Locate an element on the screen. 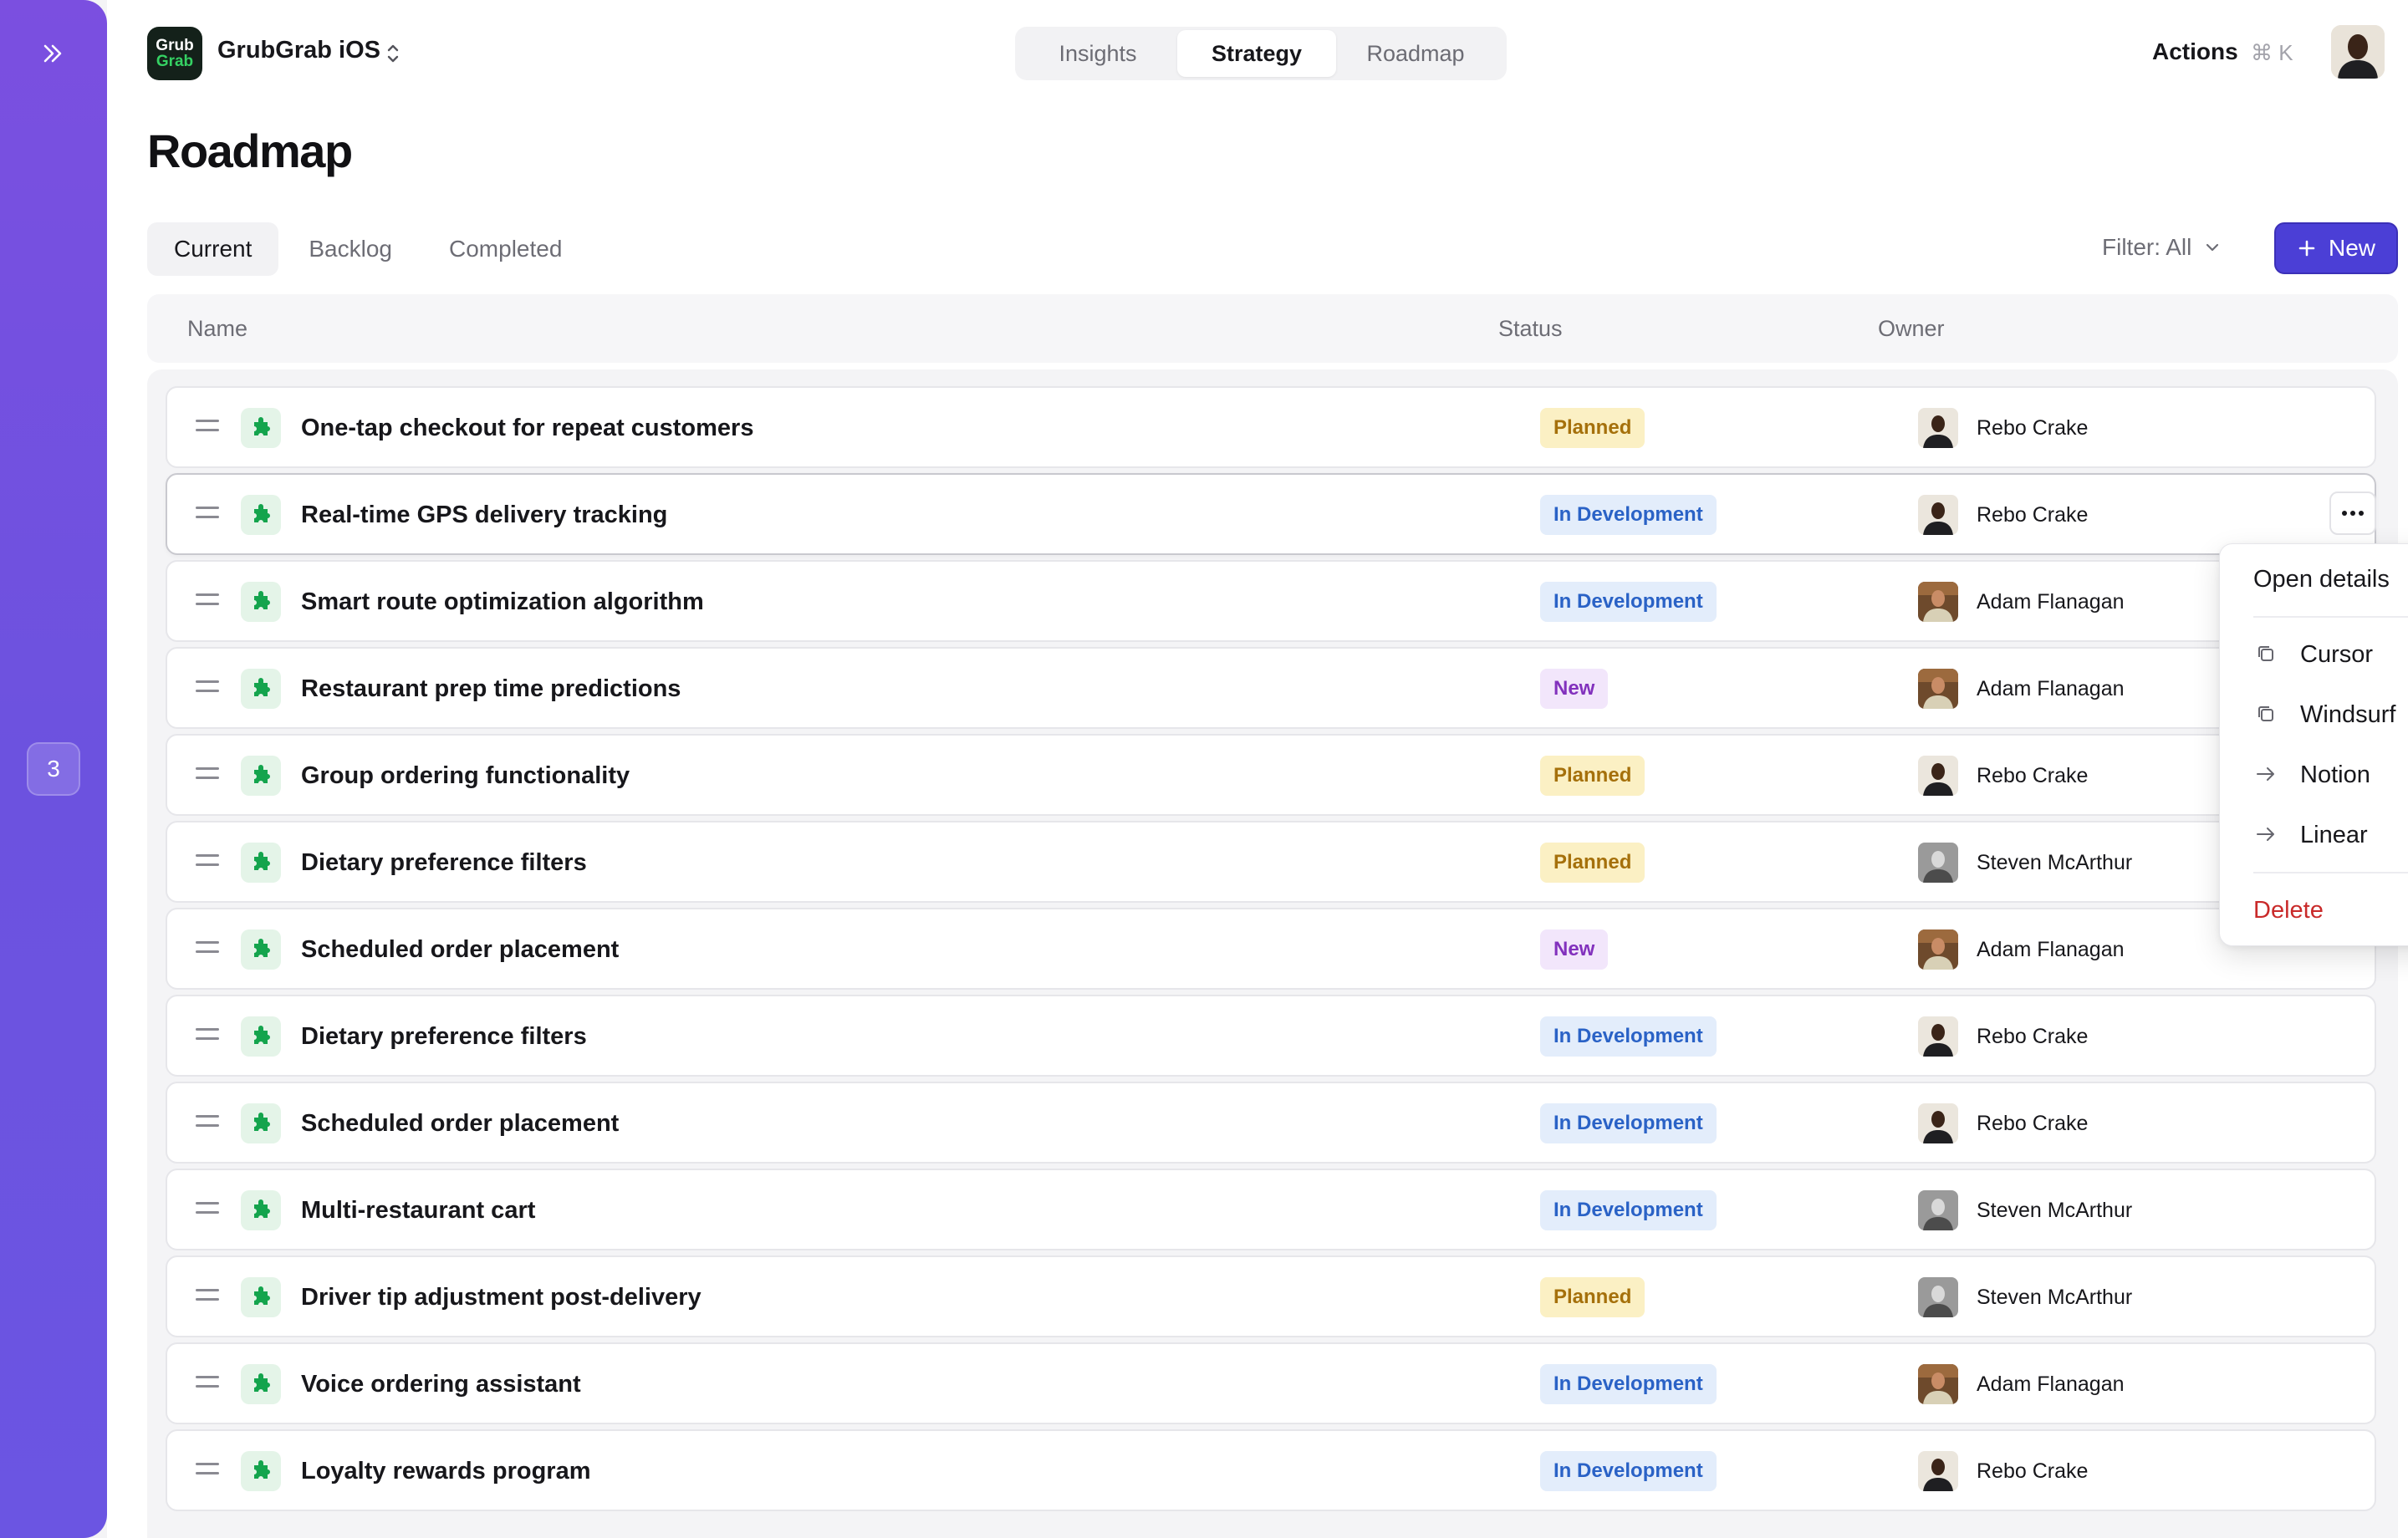 This screenshot has width=2408, height=1538. sidebar-rail: 3 is located at coordinates (54, 769).